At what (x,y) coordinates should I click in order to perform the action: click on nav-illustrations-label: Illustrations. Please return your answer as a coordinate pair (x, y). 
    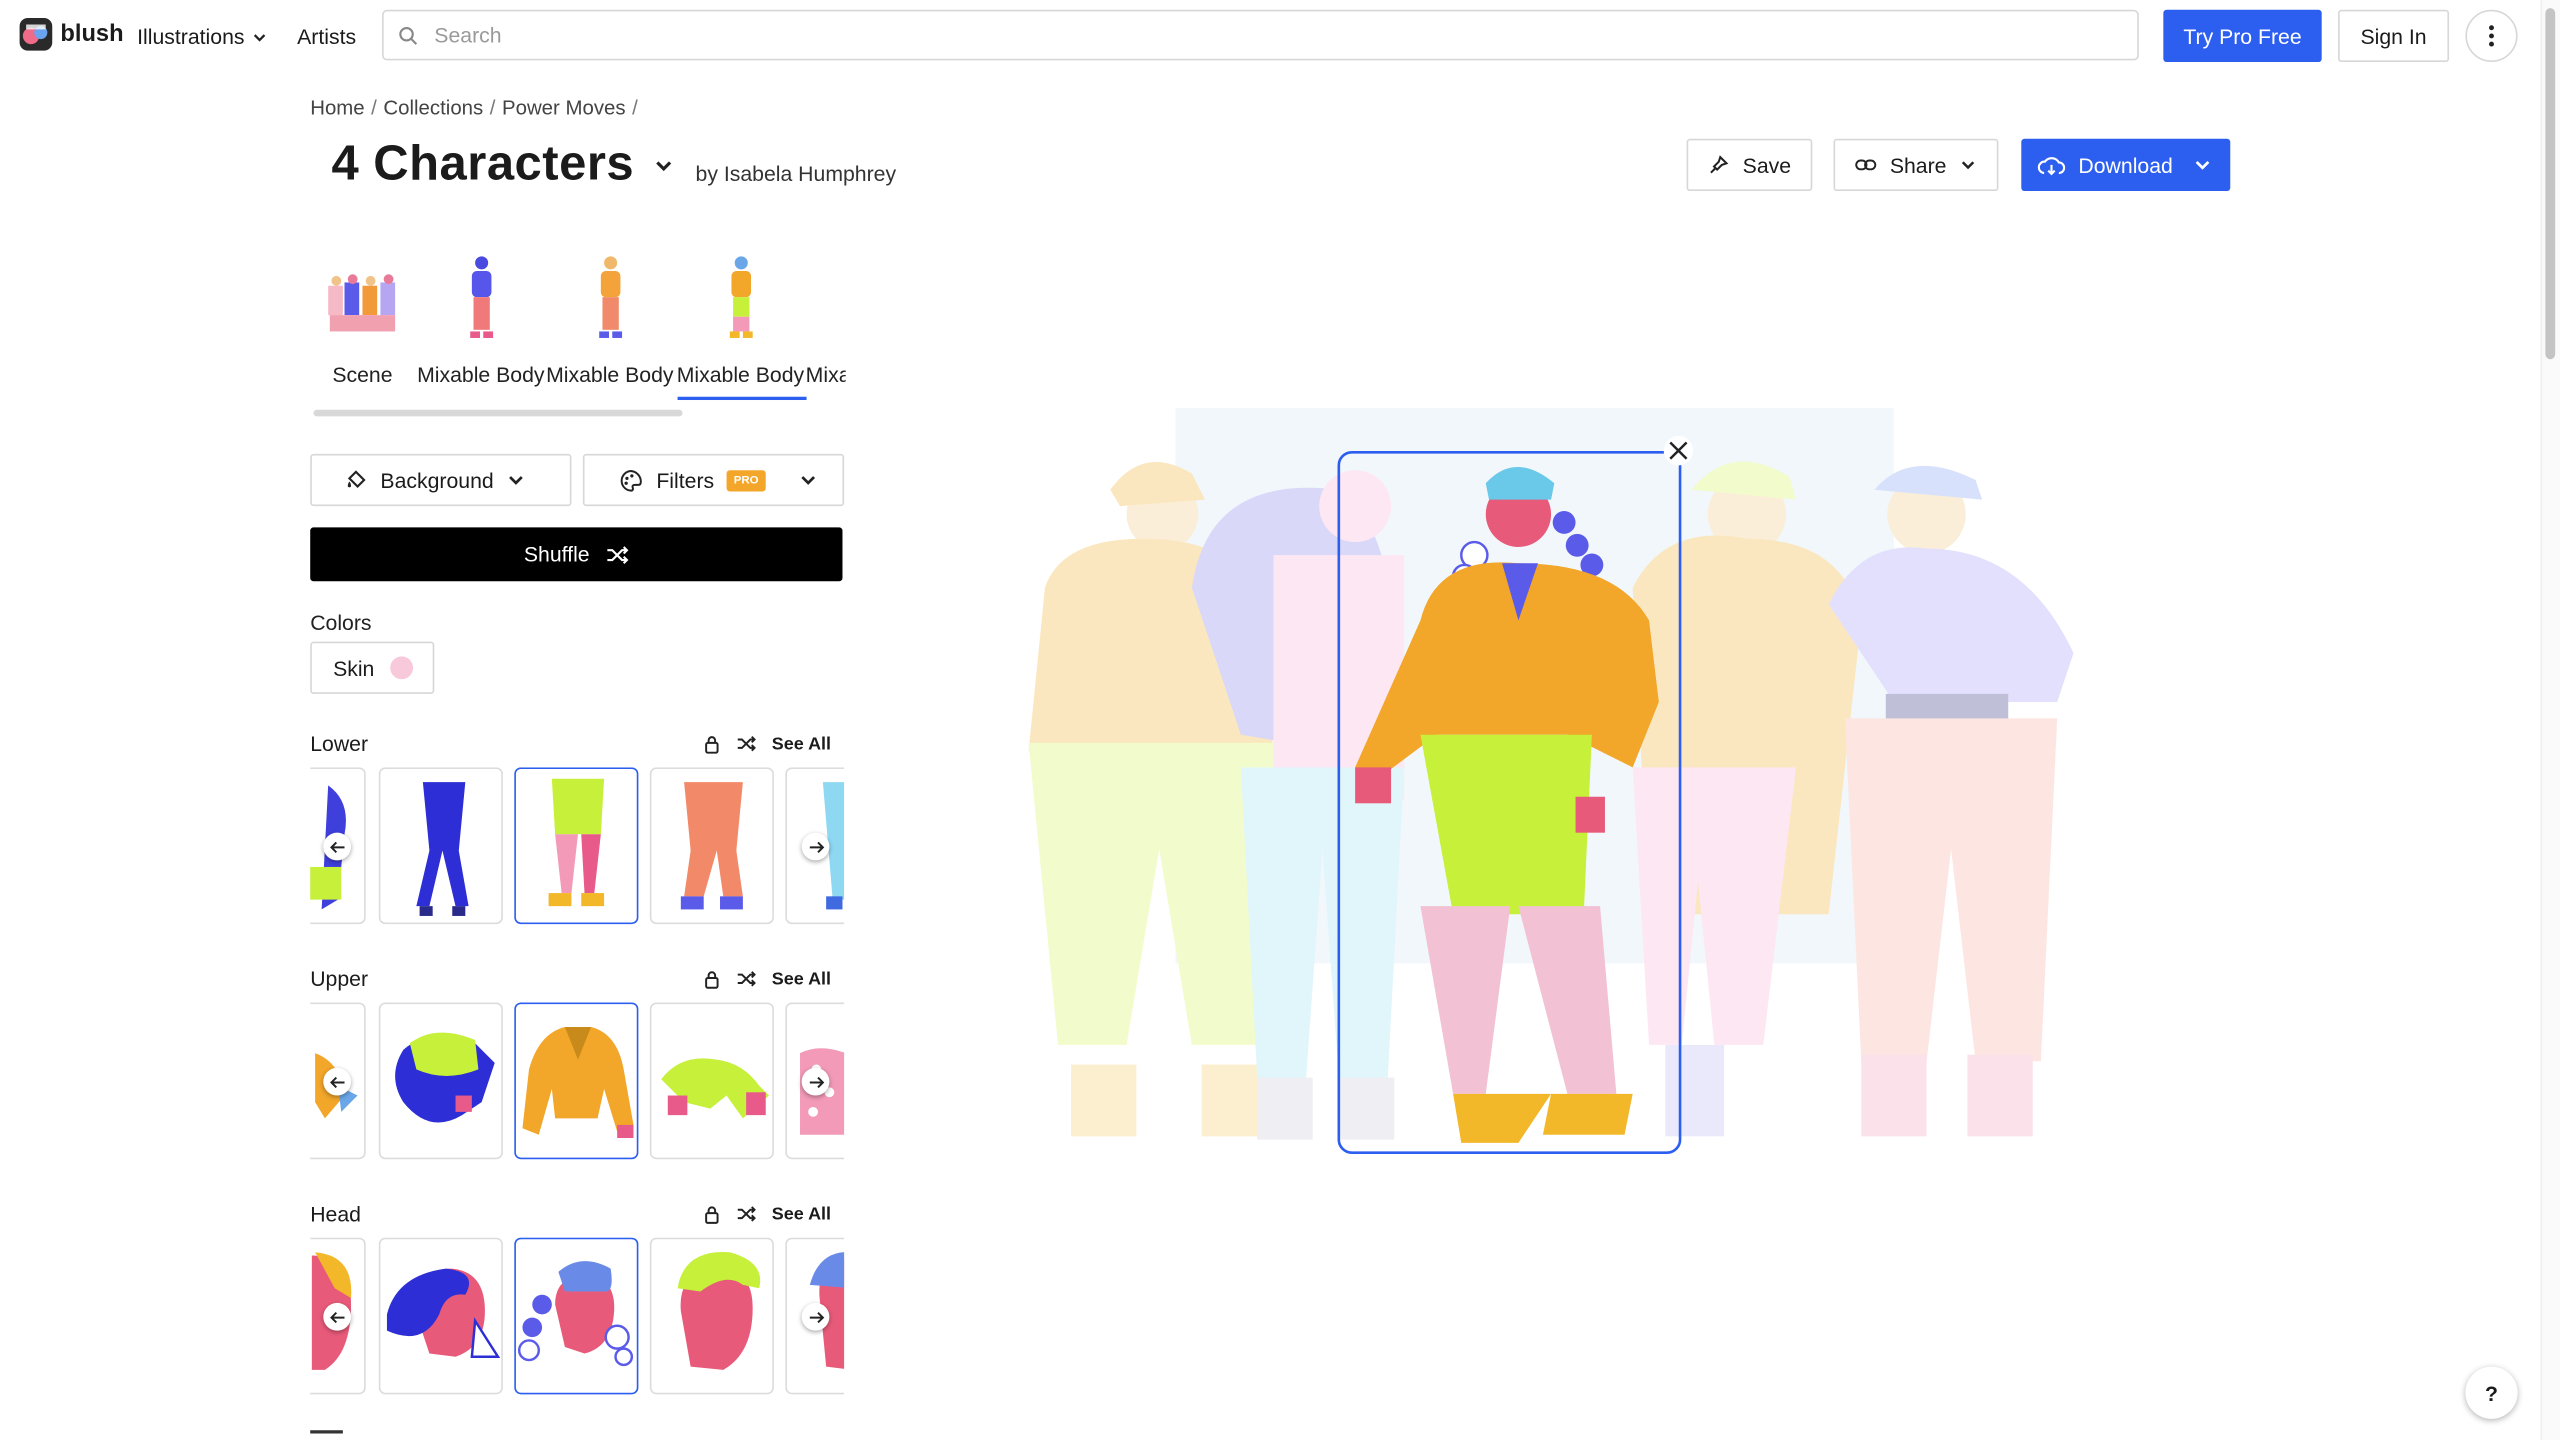
    Looking at the image, I should click on (191, 36).